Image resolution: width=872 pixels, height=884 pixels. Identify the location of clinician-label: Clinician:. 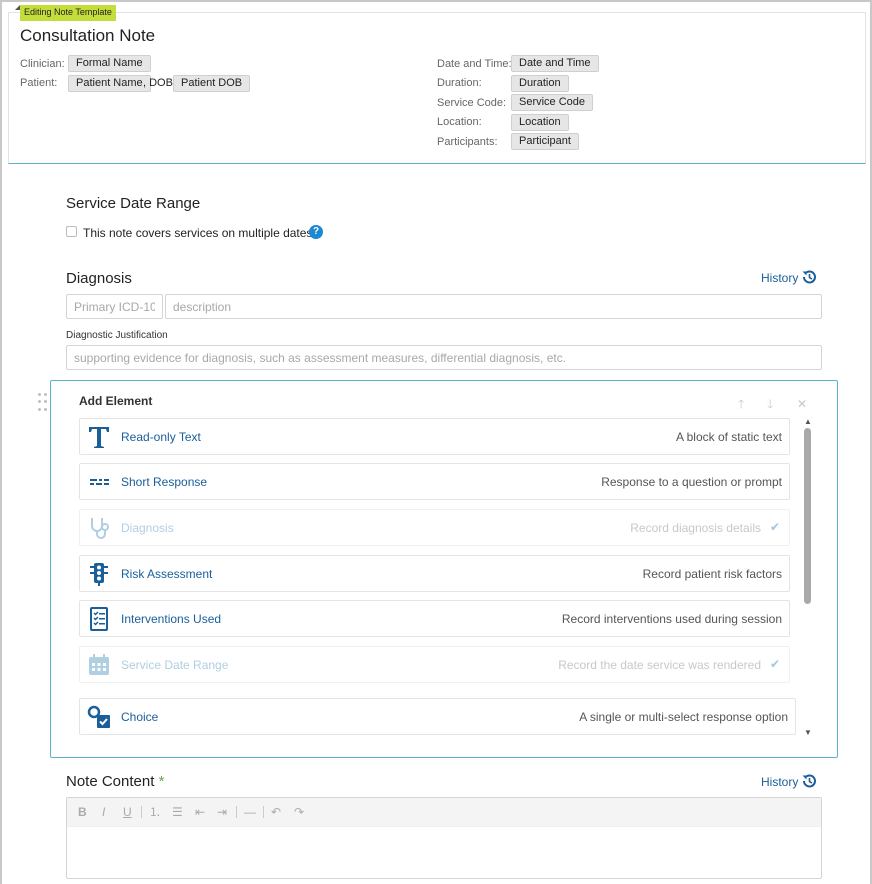
(42, 64).